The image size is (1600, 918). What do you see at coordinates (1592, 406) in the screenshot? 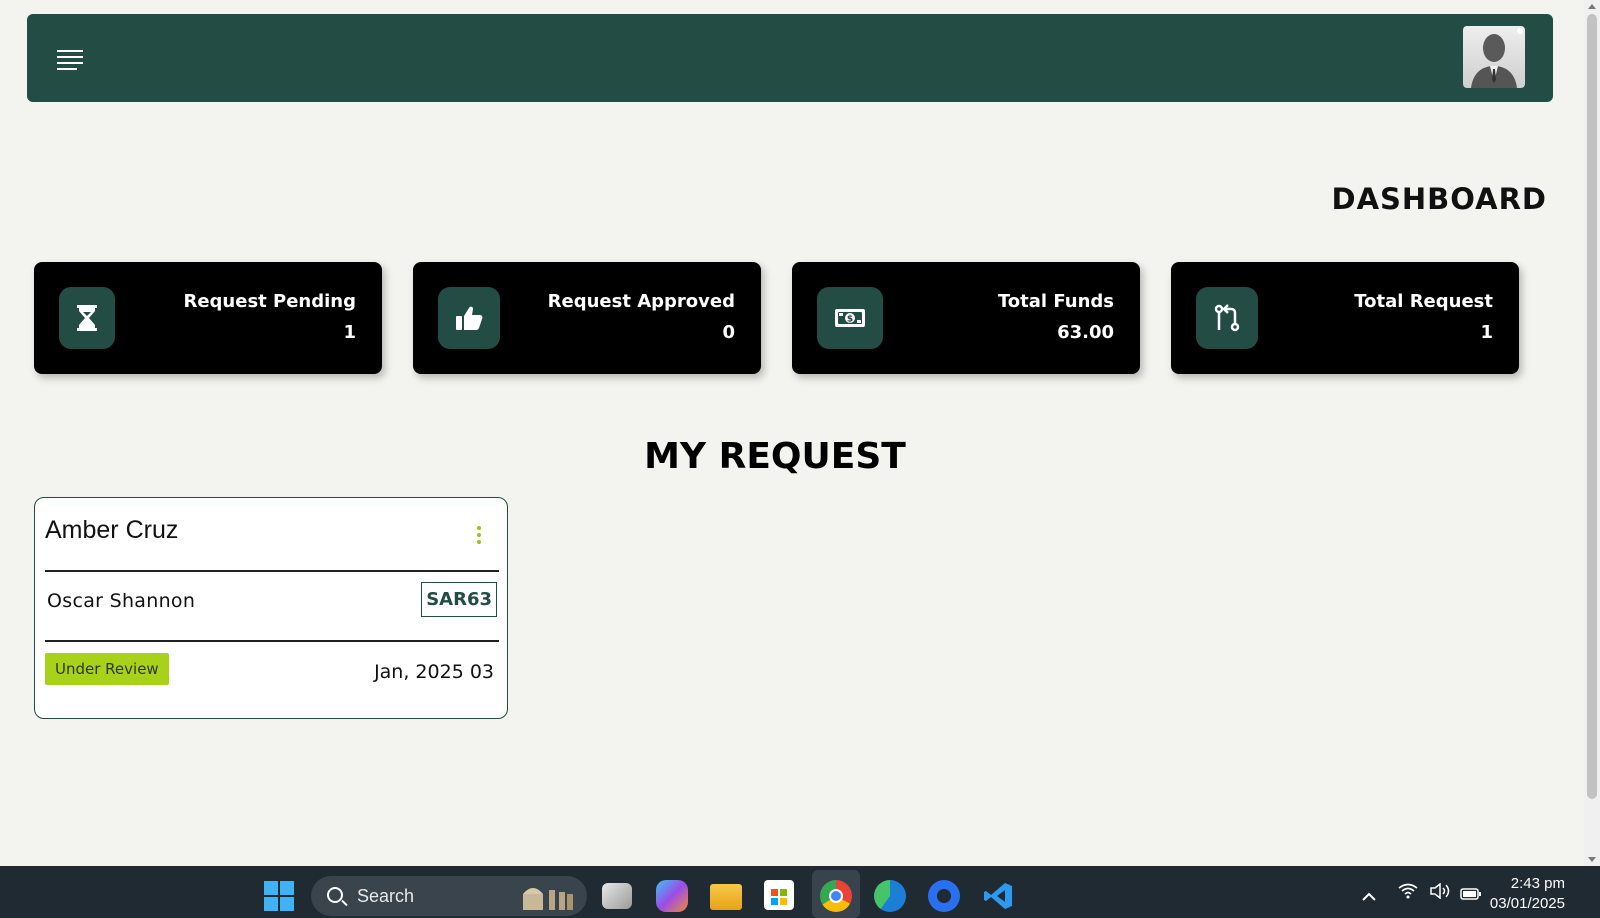
I see `scrollbar-thumb` at bounding box center [1592, 406].